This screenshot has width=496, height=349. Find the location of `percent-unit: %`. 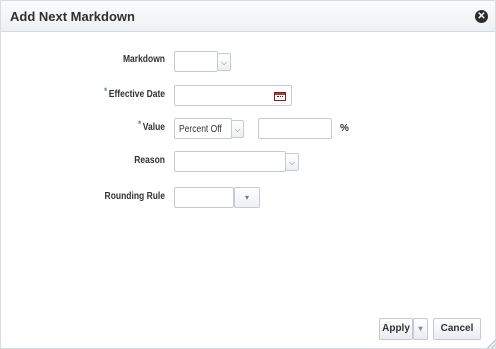

percent-unit: % is located at coordinates (344, 128).